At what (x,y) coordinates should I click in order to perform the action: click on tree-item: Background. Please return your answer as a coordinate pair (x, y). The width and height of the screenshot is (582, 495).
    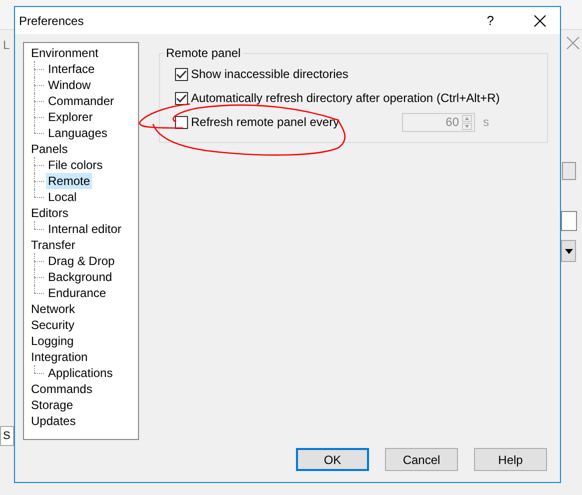
    Looking at the image, I should click on (80, 277).